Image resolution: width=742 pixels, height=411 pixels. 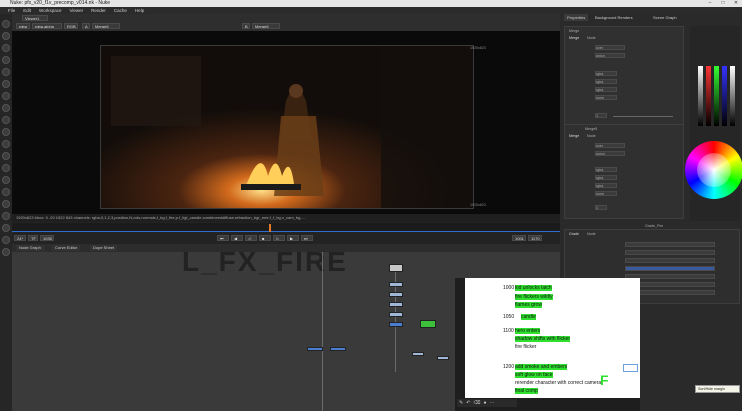 What do you see at coordinates (6, 228) in the screenshot?
I see `furnace-tool-icon` at bounding box center [6, 228].